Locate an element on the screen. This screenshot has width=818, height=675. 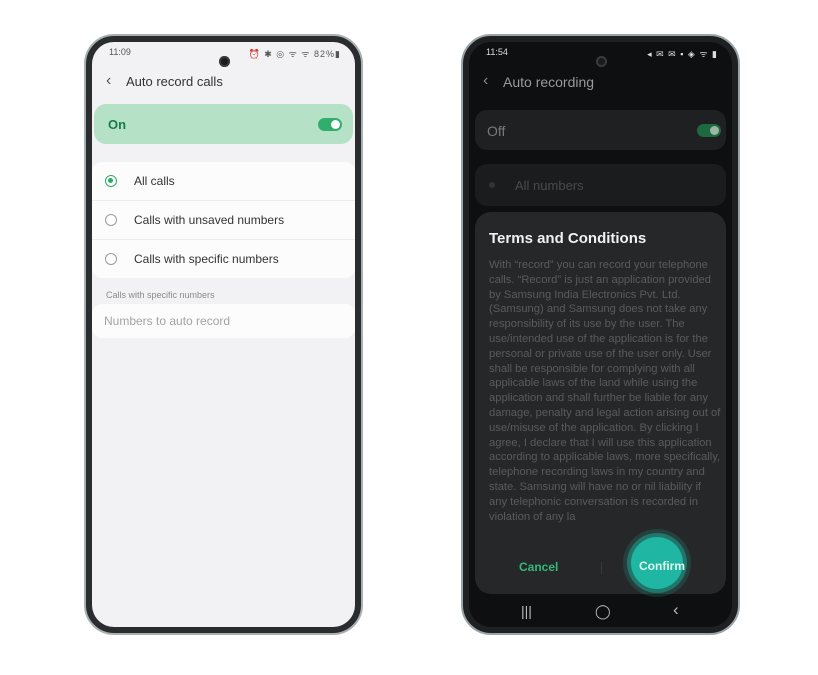
option-all-numbers: All numbers is located at coordinates (600, 185).